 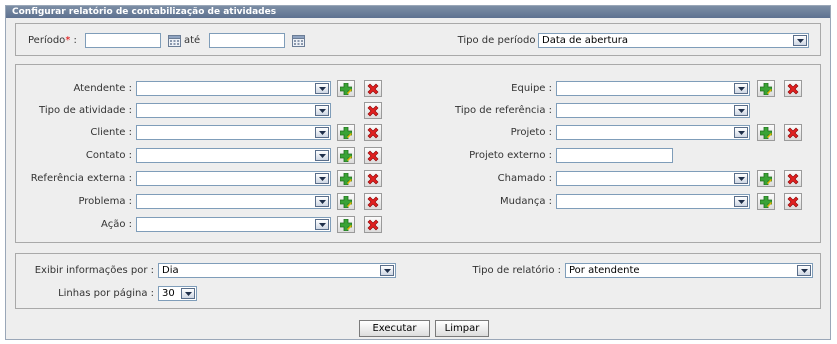 I want to click on add-project-button, so click(x=766, y=132).